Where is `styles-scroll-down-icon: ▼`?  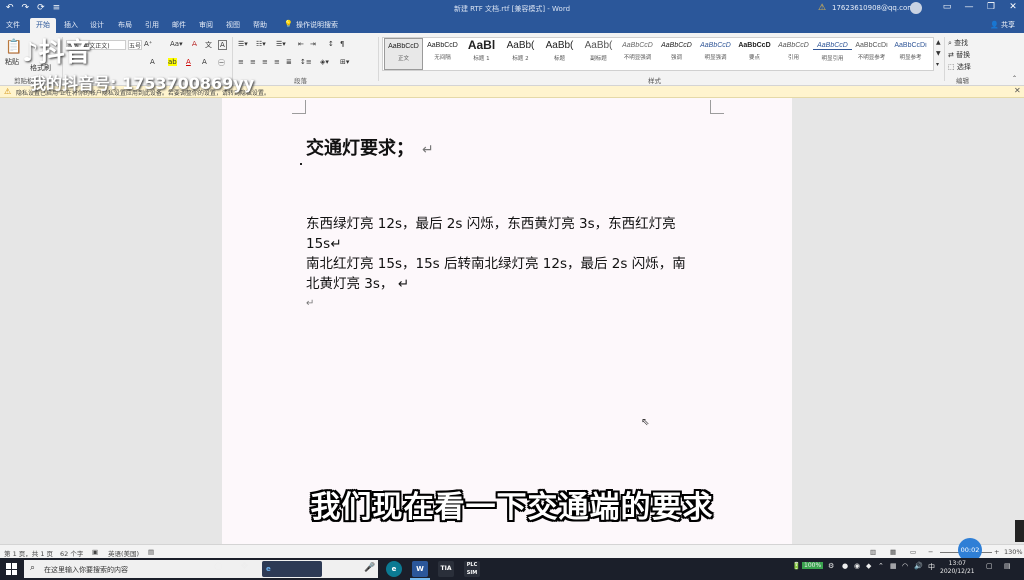
styles-scroll-down-icon: ▼ is located at coordinates (938, 53).